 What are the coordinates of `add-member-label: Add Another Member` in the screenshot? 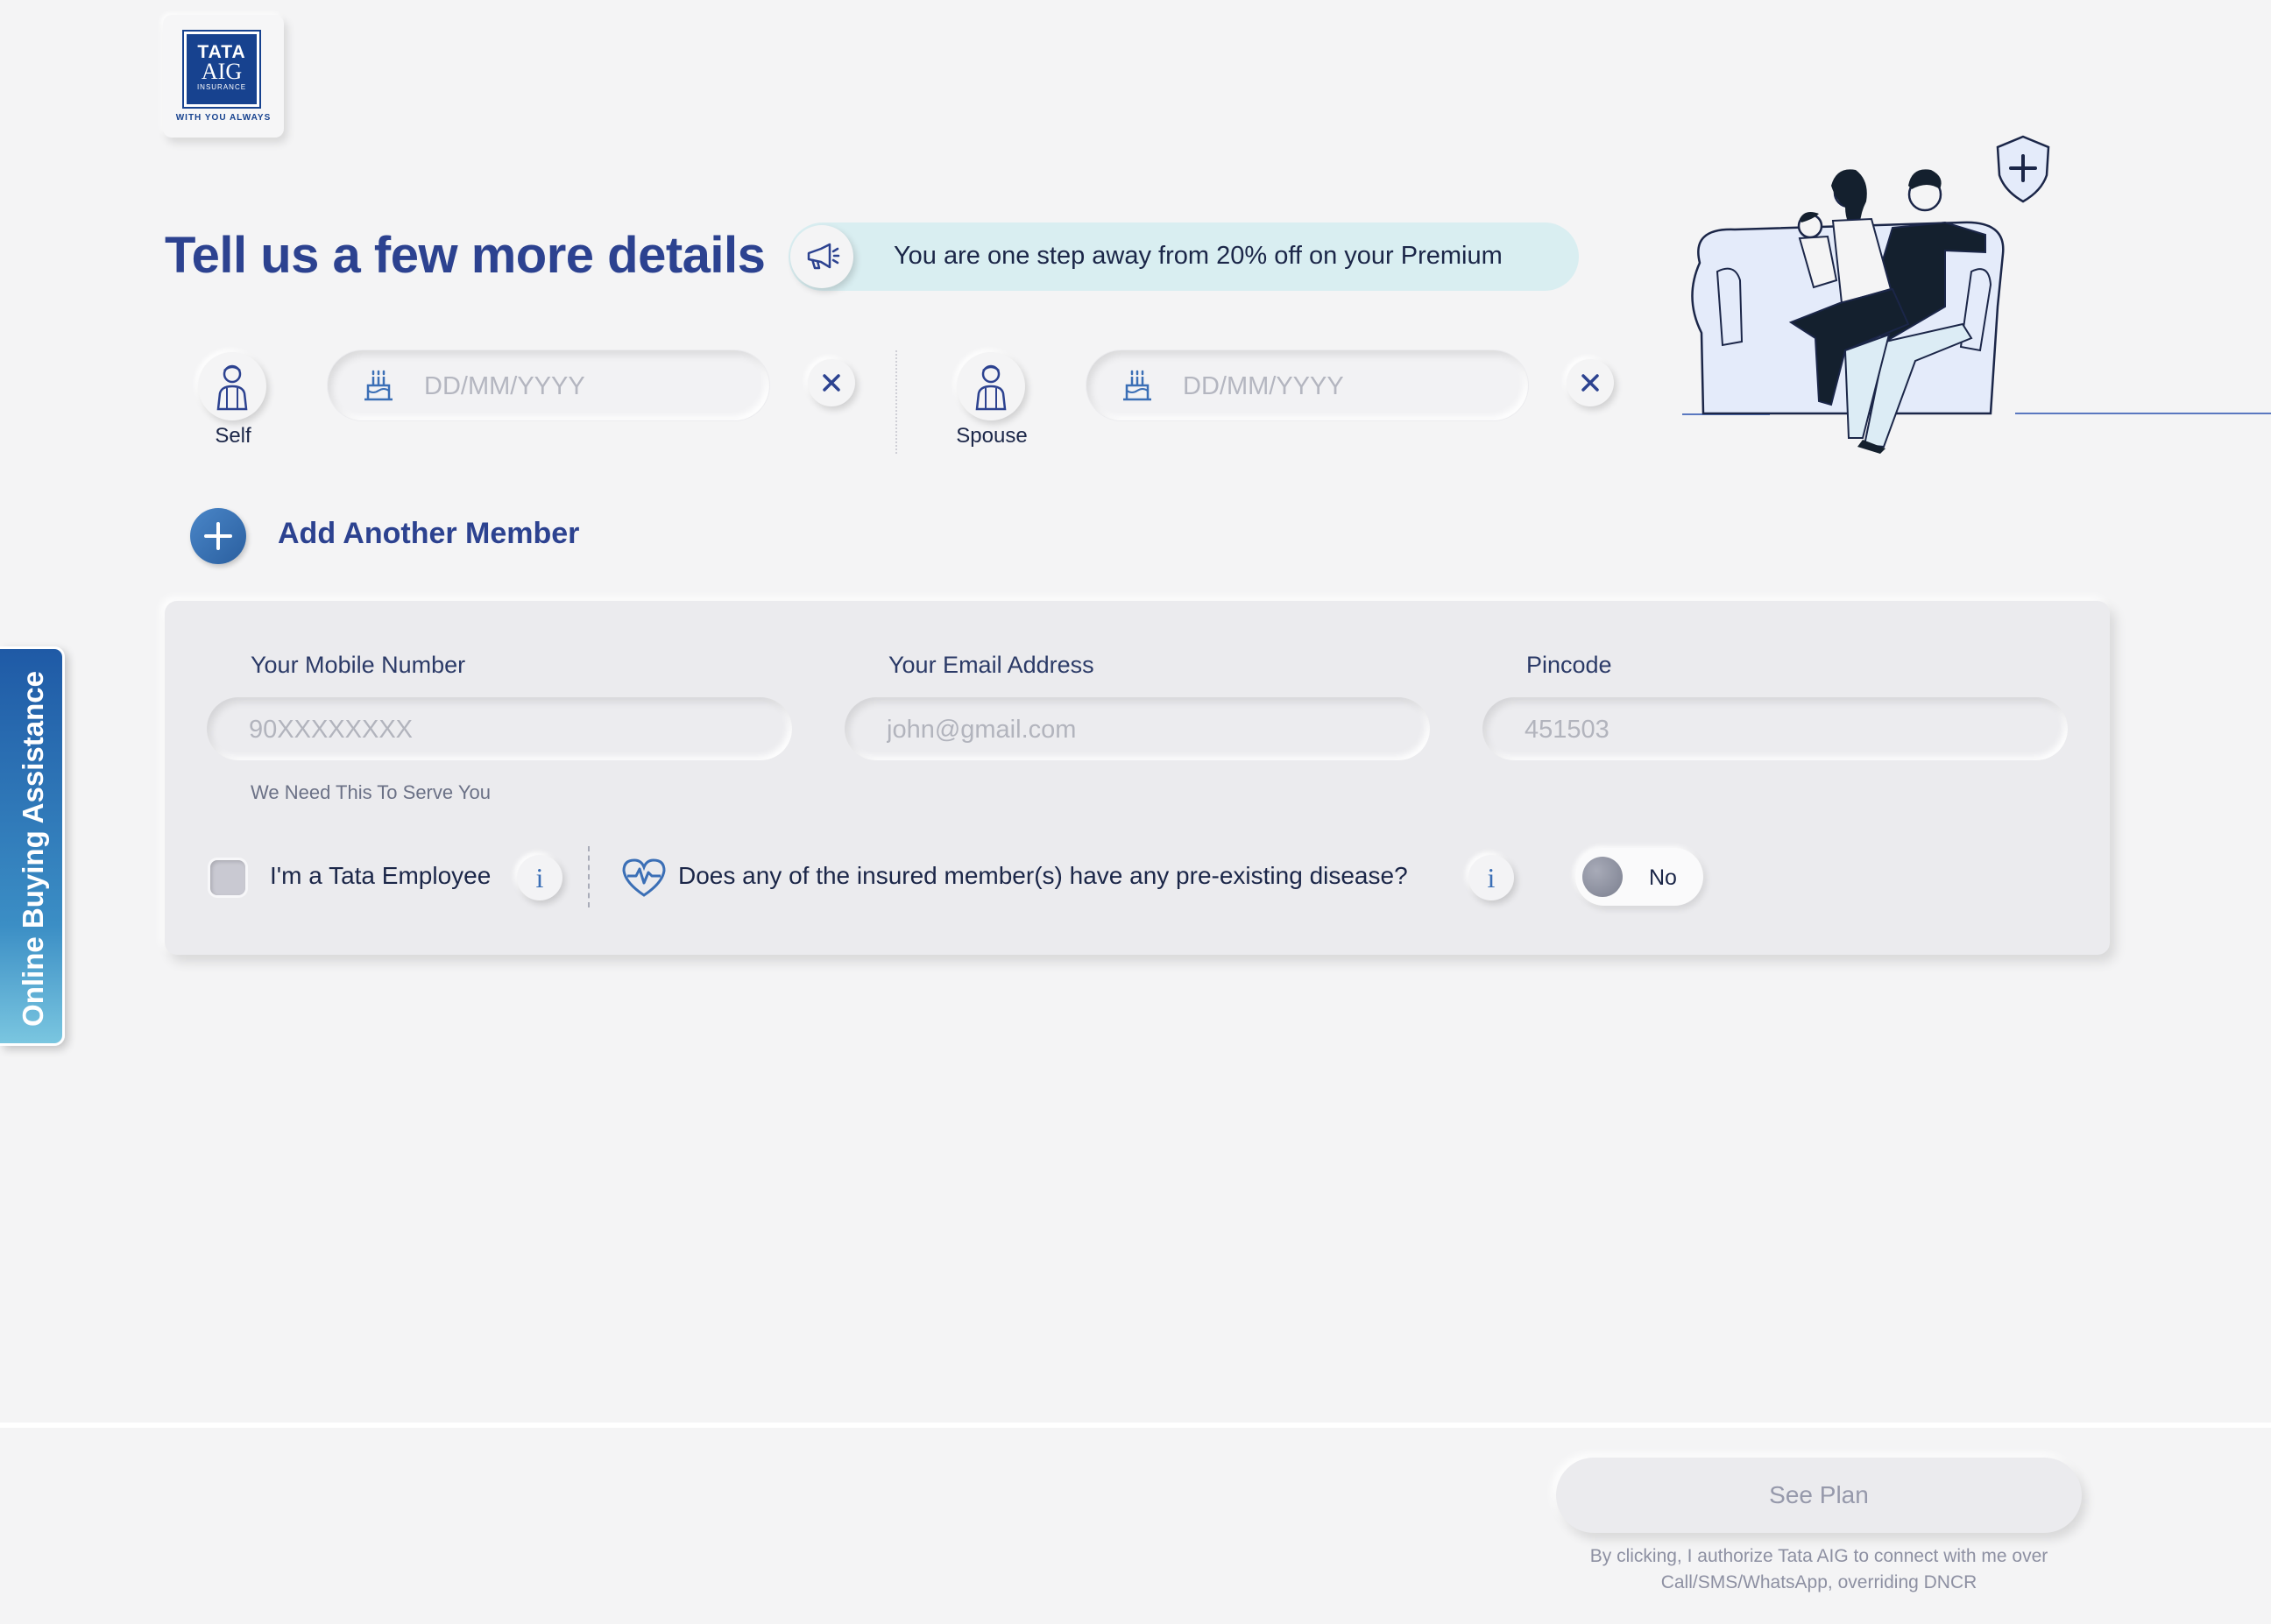 It's located at (428, 534).